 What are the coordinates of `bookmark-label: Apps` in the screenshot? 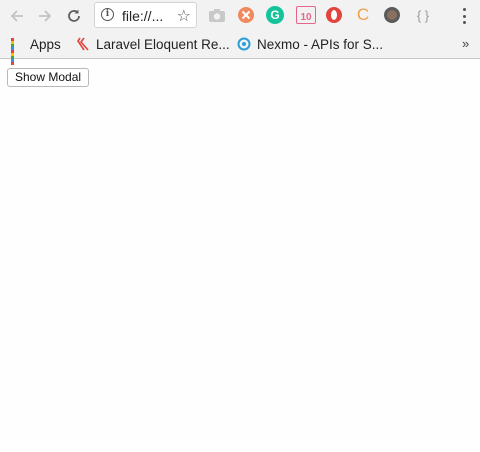 It's located at (45, 44).